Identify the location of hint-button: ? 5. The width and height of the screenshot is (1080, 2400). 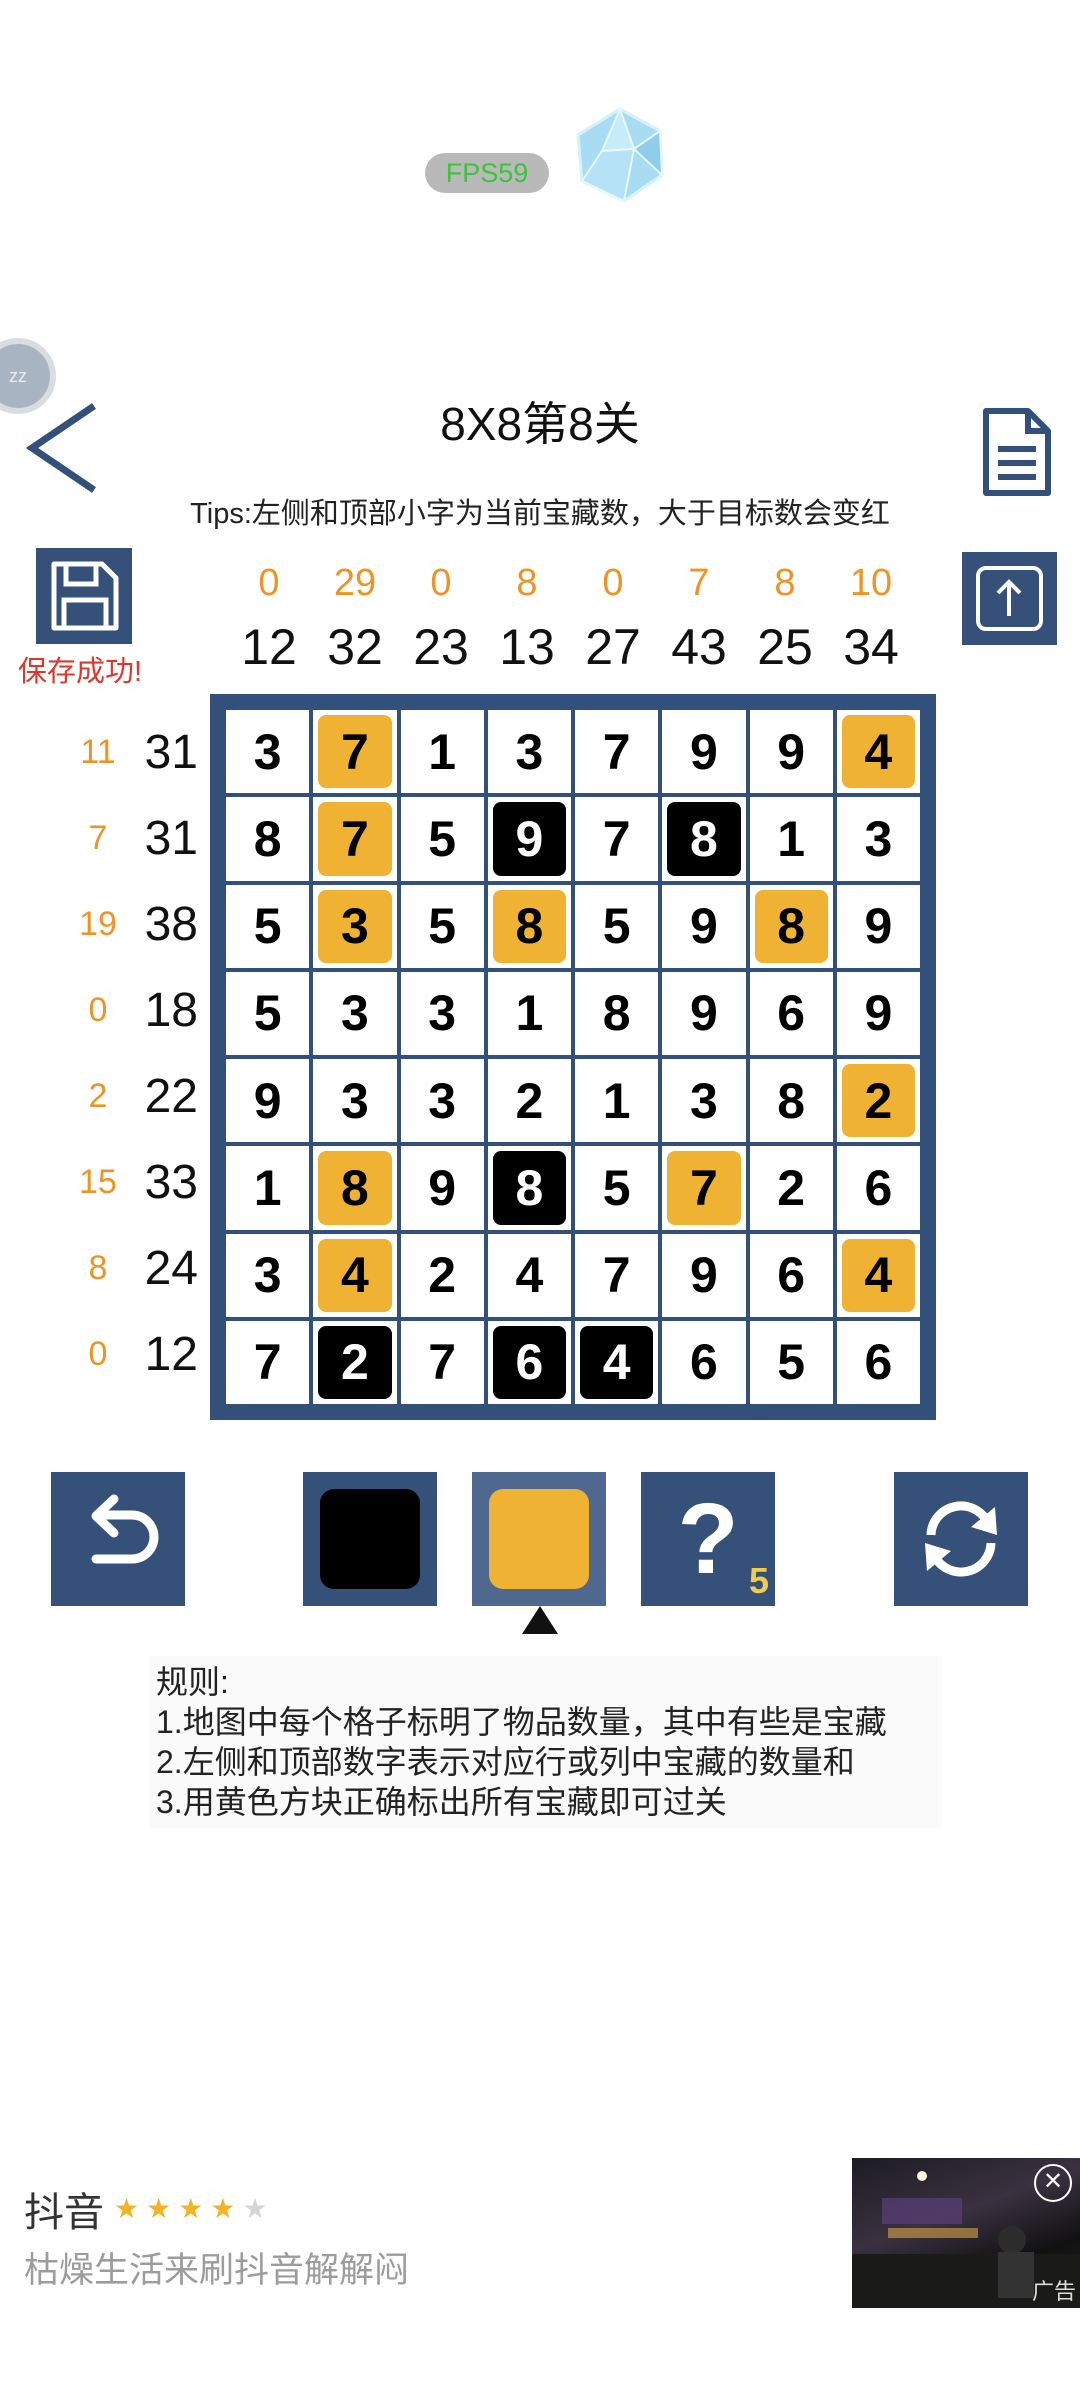
(708, 1539).